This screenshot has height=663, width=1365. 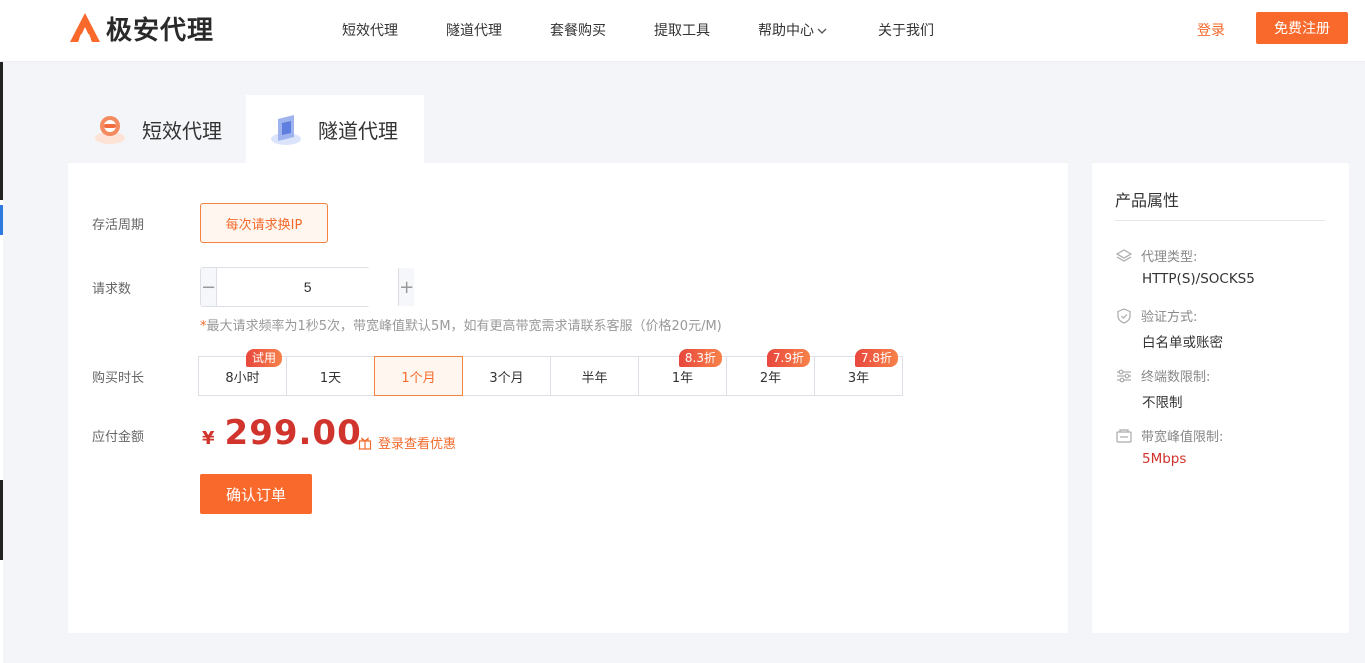 What do you see at coordinates (1182, 343) in the screenshot?
I see `property-value: 白名单或账密` at bounding box center [1182, 343].